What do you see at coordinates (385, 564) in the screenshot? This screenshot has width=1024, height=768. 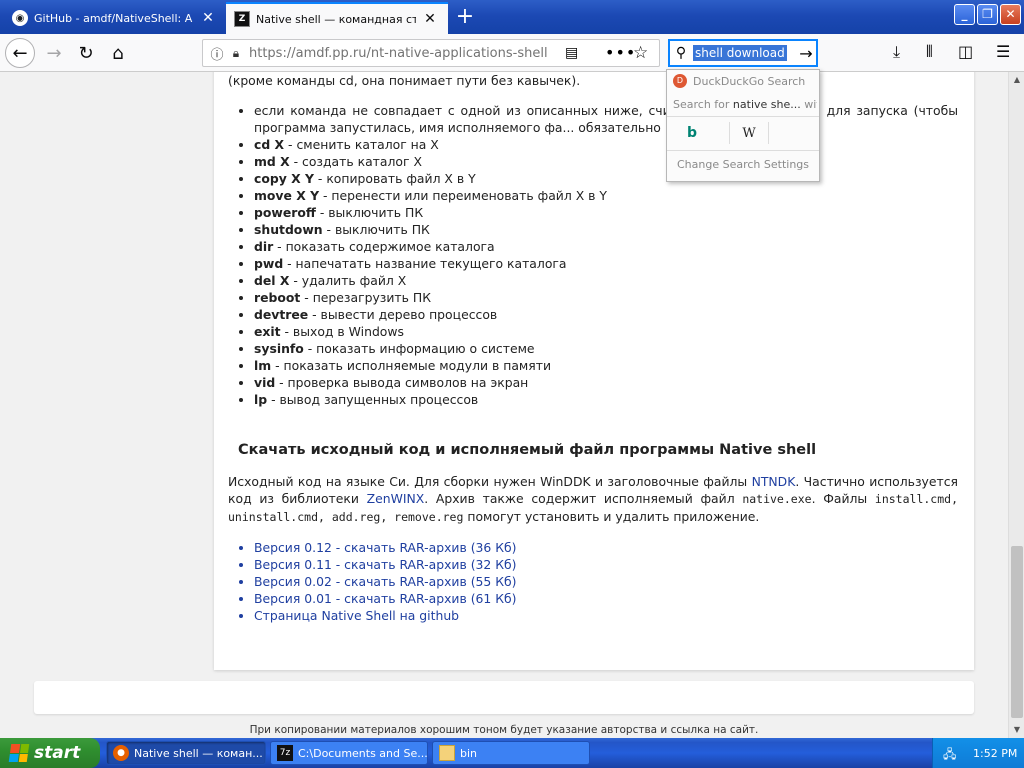 I see `download-link-0-11: Версия 0.11 - скачать RAR-архив (32 Кб)` at bounding box center [385, 564].